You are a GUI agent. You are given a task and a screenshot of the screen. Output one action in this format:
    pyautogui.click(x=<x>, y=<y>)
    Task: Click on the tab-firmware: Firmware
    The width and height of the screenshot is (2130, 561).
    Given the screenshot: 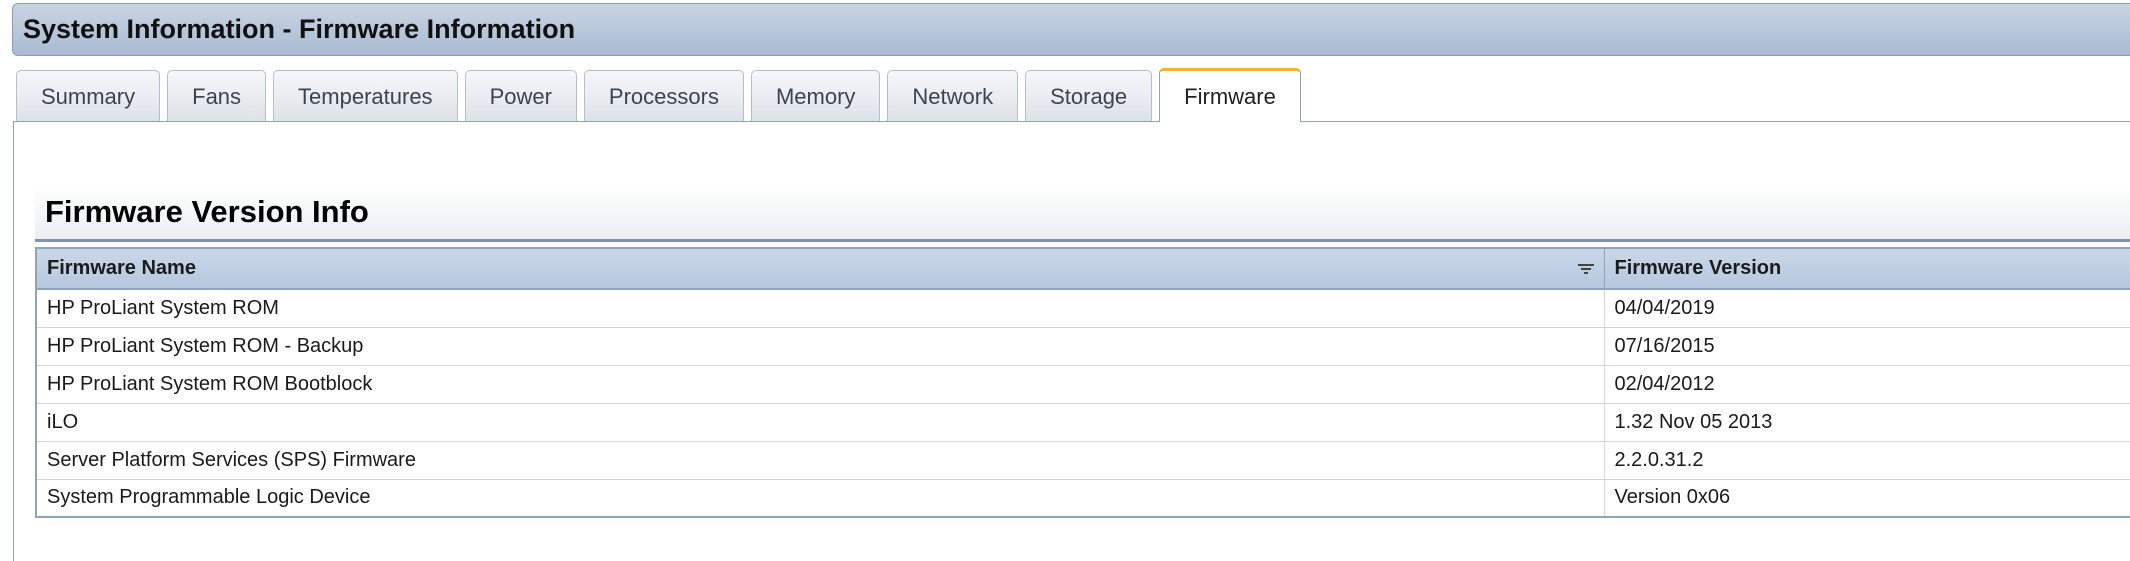 What is the action you would take?
    pyautogui.click(x=1230, y=95)
    